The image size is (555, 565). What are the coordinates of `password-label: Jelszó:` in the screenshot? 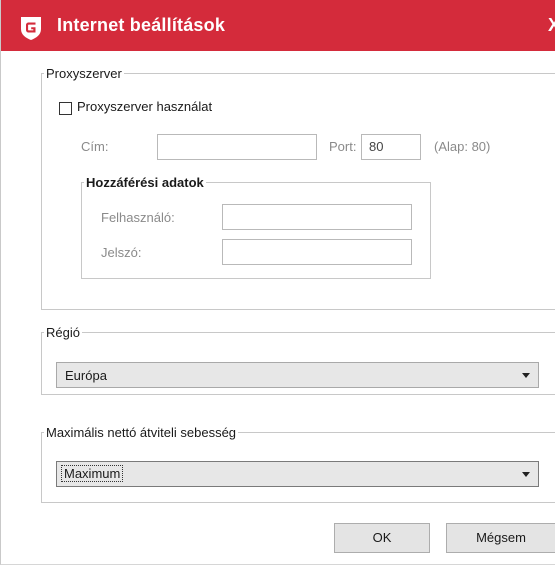 It's located at (121, 252).